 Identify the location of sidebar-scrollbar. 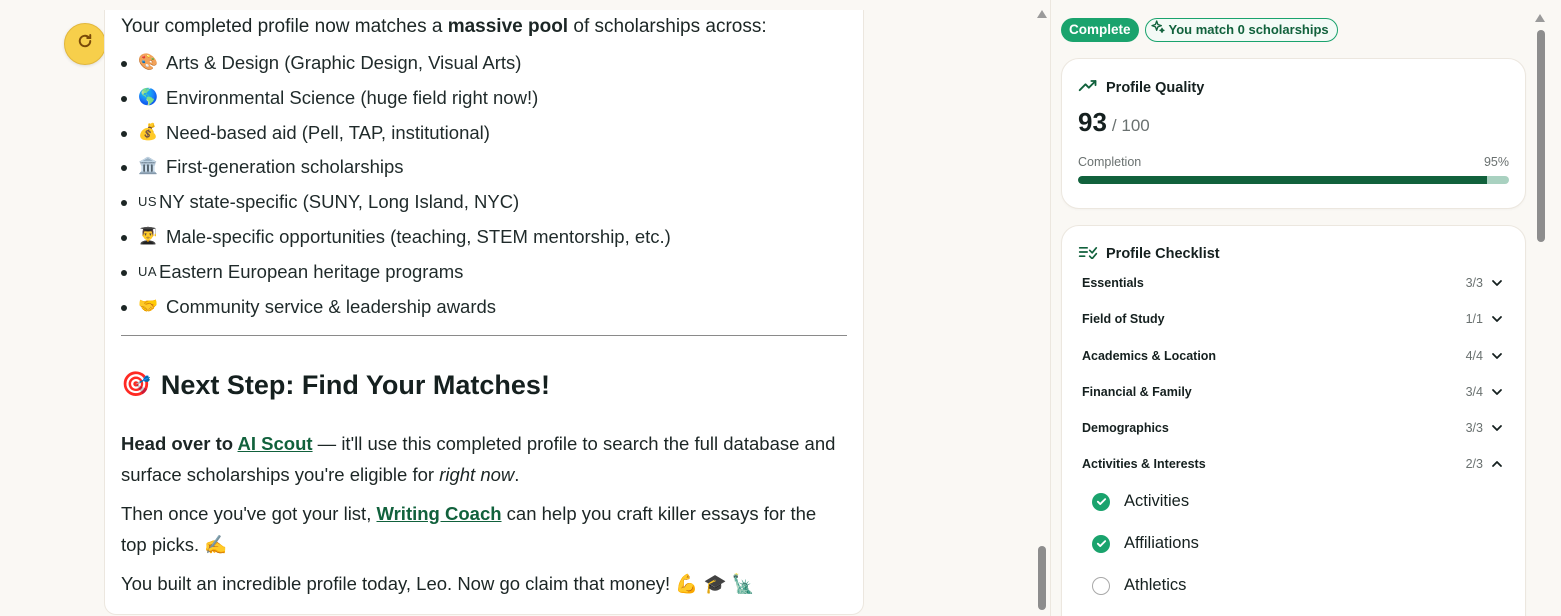
(1540, 313).